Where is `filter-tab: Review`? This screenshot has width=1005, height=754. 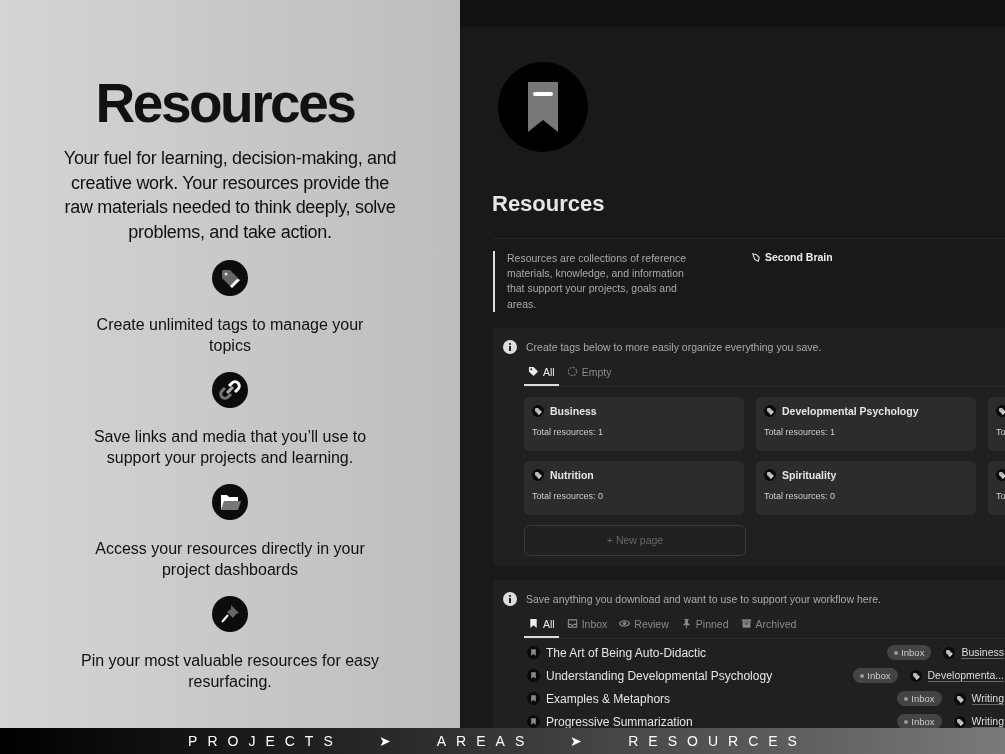 filter-tab: Review is located at coordinates (644, 625).